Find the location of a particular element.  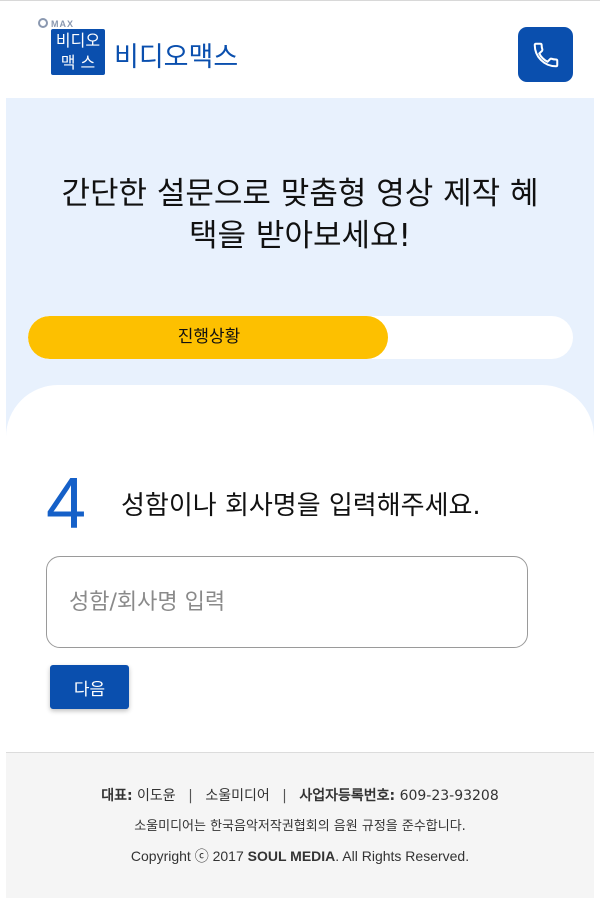

brand-logo: MAX 비디오 맥 스 비디오맥스 is located at coordinates (153, 50).